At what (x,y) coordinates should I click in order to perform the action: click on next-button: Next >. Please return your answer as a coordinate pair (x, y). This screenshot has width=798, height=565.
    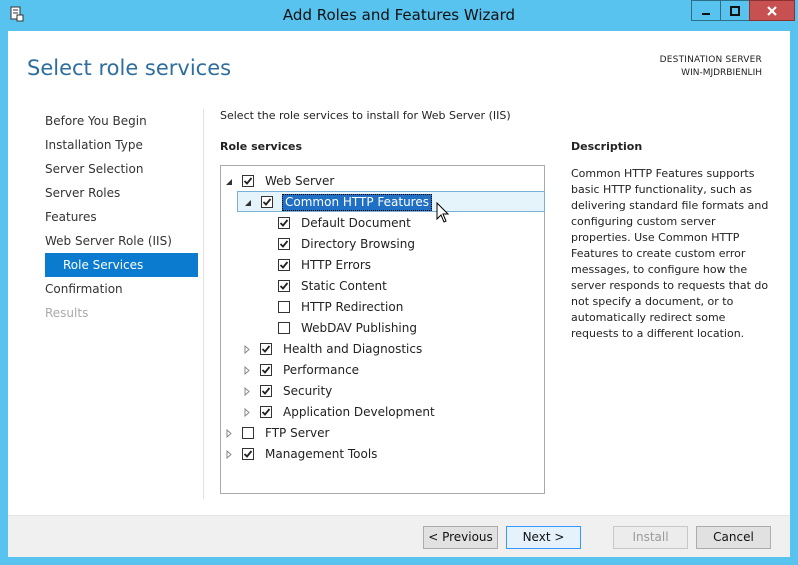
    Looking at the image, I should click on (543, 537).